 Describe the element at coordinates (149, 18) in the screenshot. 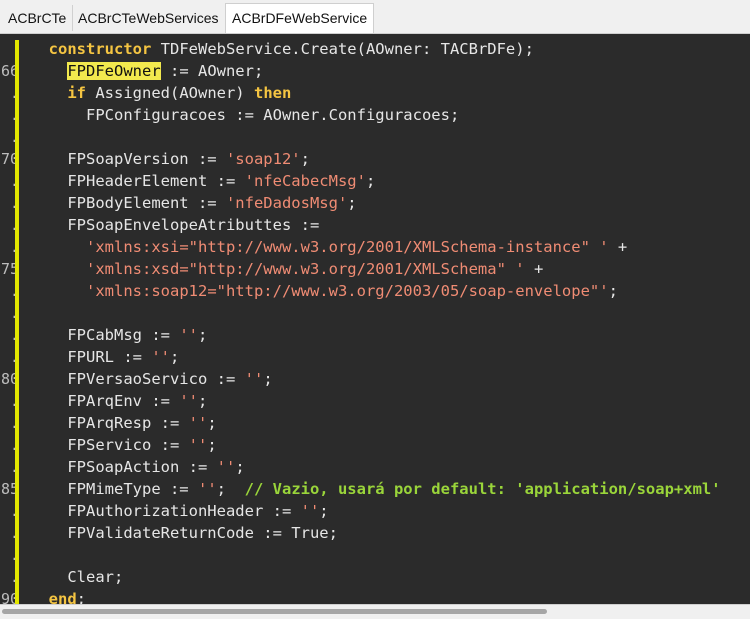

I see `tab-acbrctewebservices: ACBrCTeWebServices` at that location.